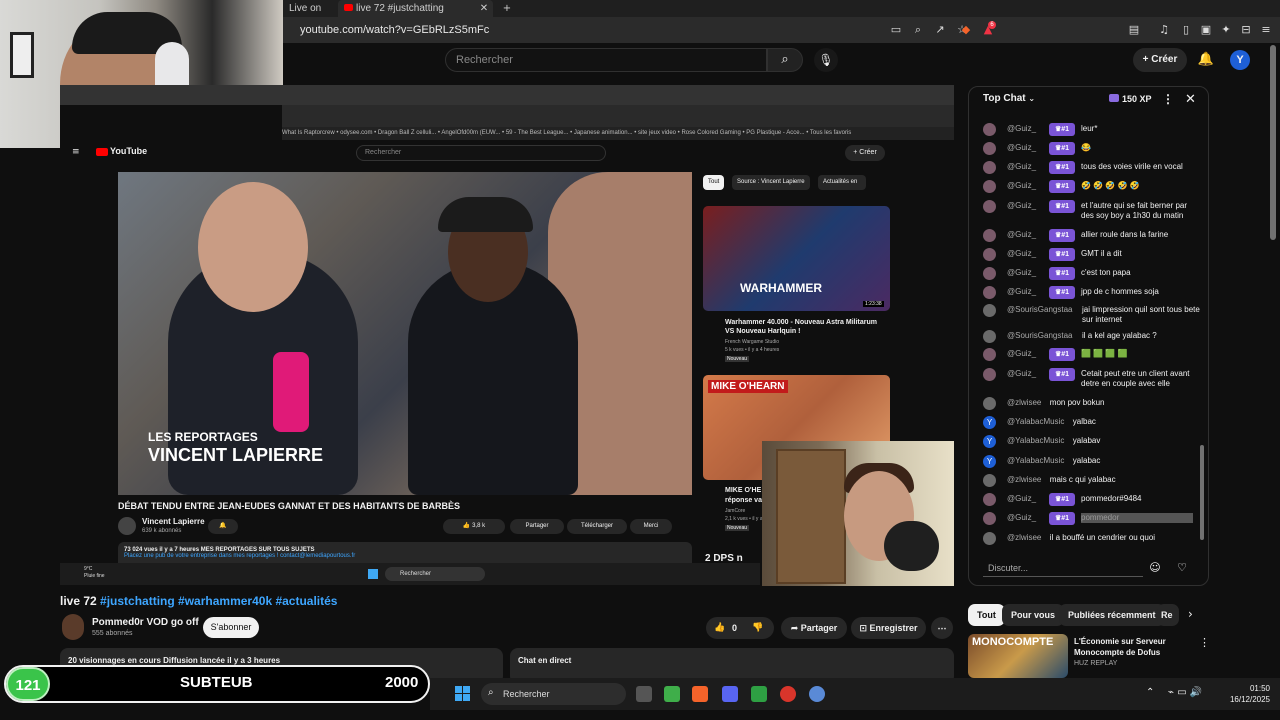 The image size is (1280, 720). I want to click on more-actions-icon: ⋯, so click(942, 628).